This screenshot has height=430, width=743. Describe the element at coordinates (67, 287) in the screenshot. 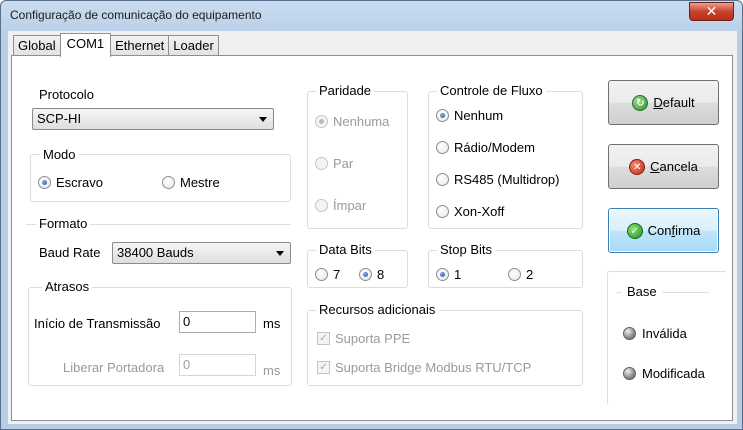

I see `atrasos-label: Atrasos` at that location.